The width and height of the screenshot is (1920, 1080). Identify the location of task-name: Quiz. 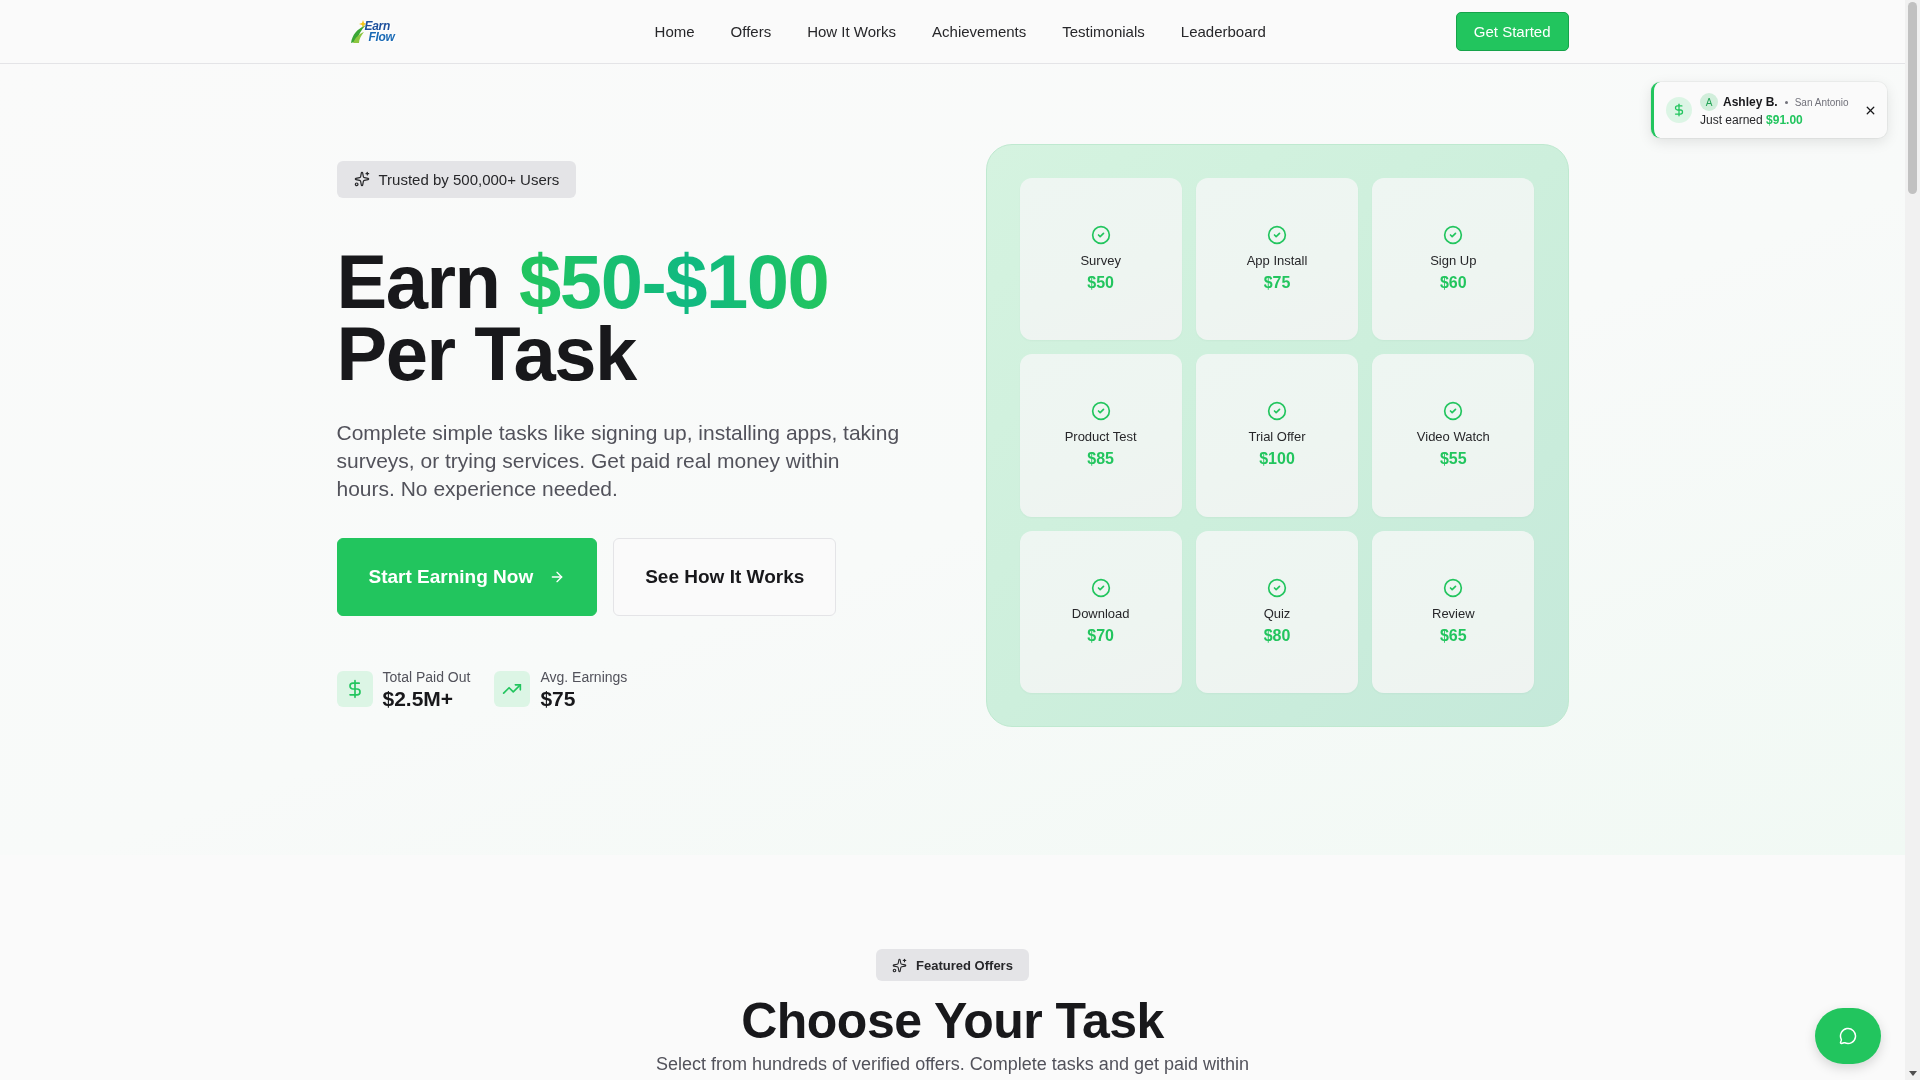
(1277, 613).